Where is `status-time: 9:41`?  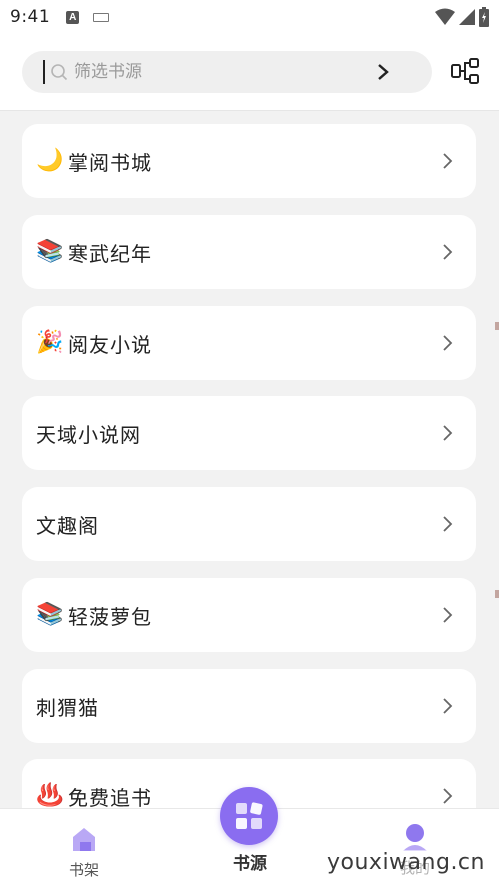
status-time: 9:41 is located at coordinates (30, 17).